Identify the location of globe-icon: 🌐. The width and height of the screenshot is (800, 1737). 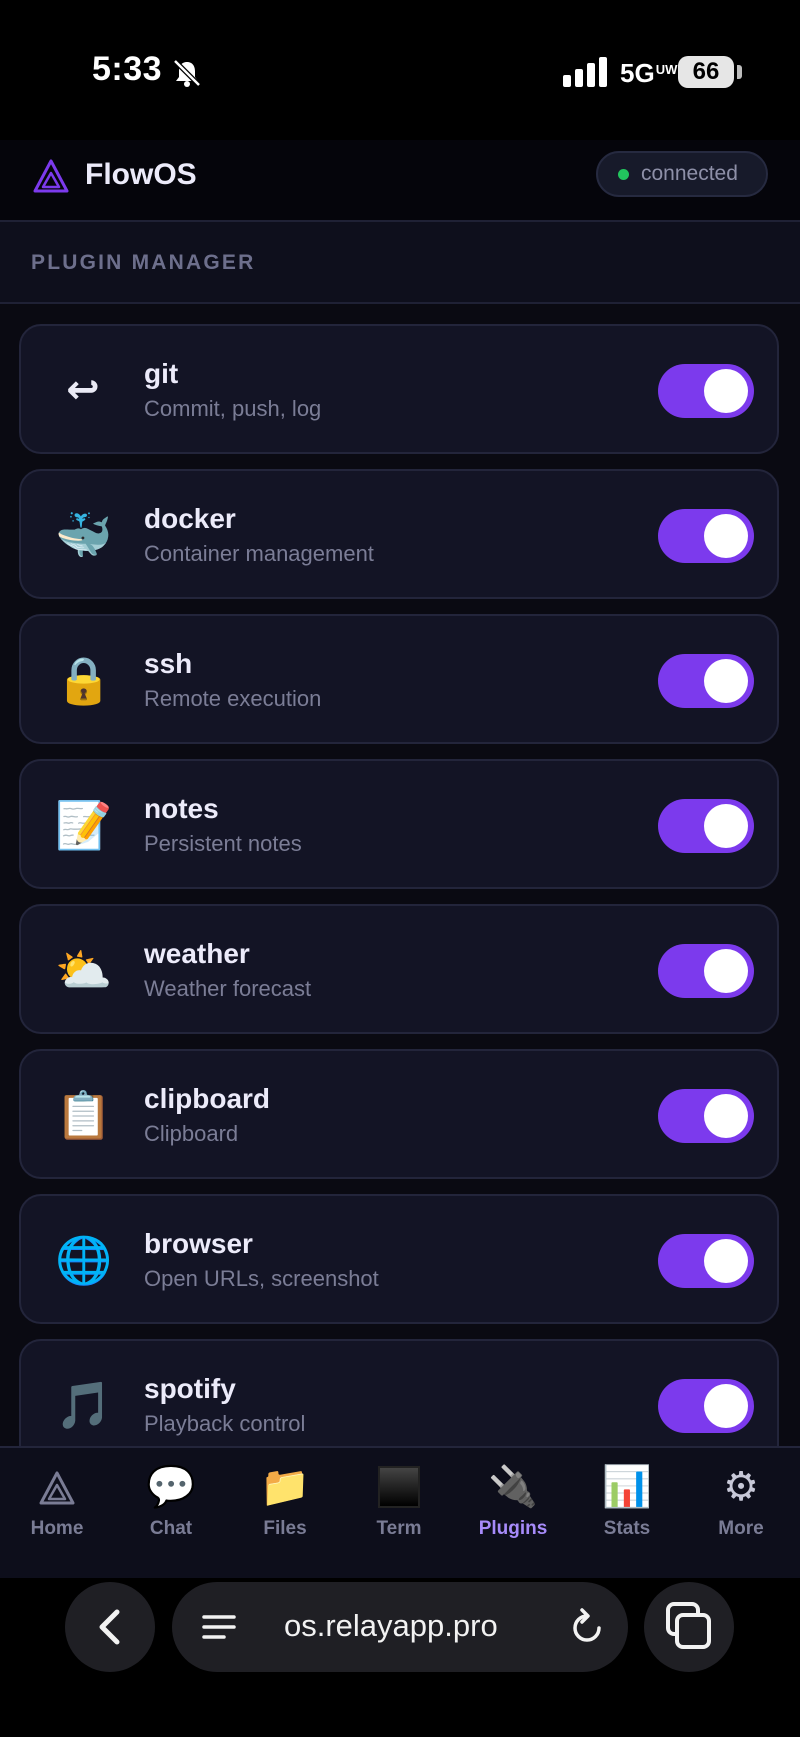
(84, 1260).